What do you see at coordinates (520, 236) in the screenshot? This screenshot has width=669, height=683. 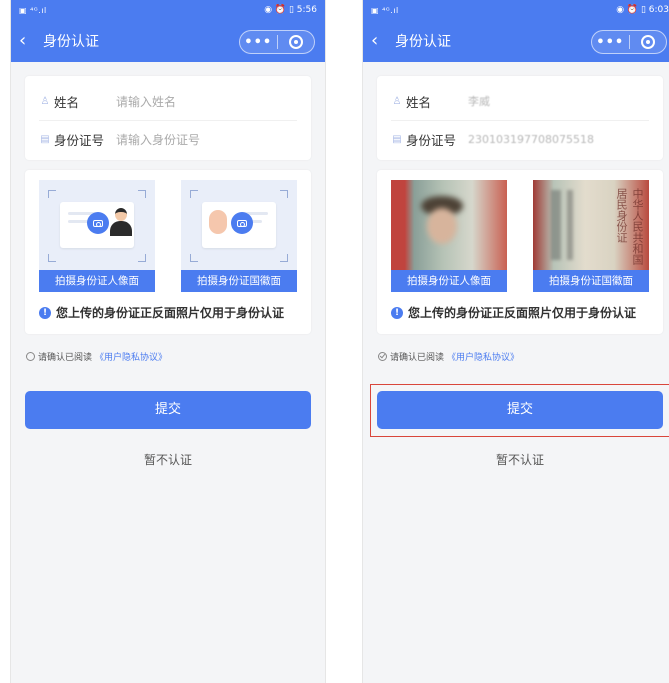 I see `id-photo-slots: 拍摄身份证人像面 中华人民共和国 居民身份证 拍摄身份证国徽面` at bounding box center [520, 236].